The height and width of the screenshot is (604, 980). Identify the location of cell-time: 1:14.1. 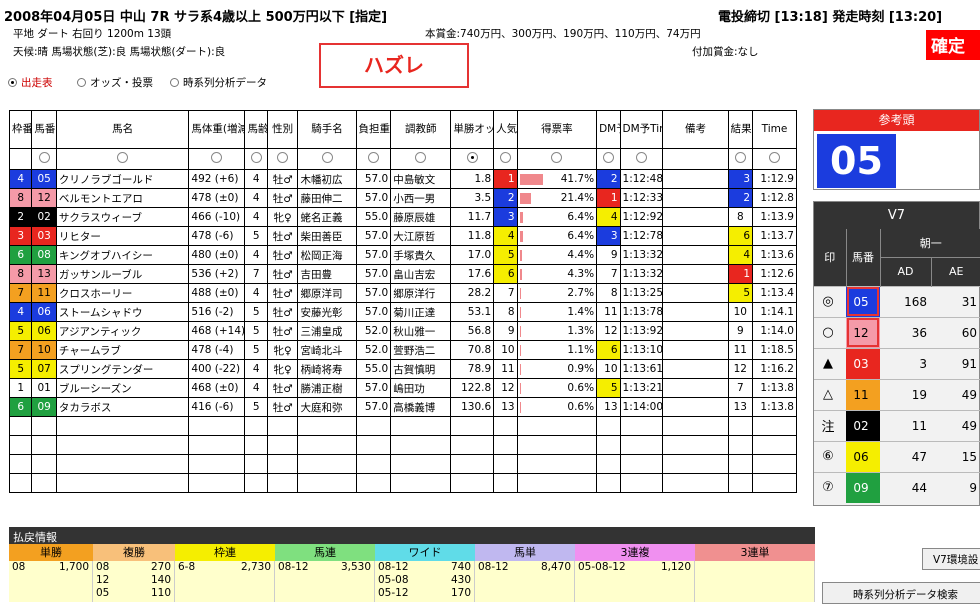
(775, 312).